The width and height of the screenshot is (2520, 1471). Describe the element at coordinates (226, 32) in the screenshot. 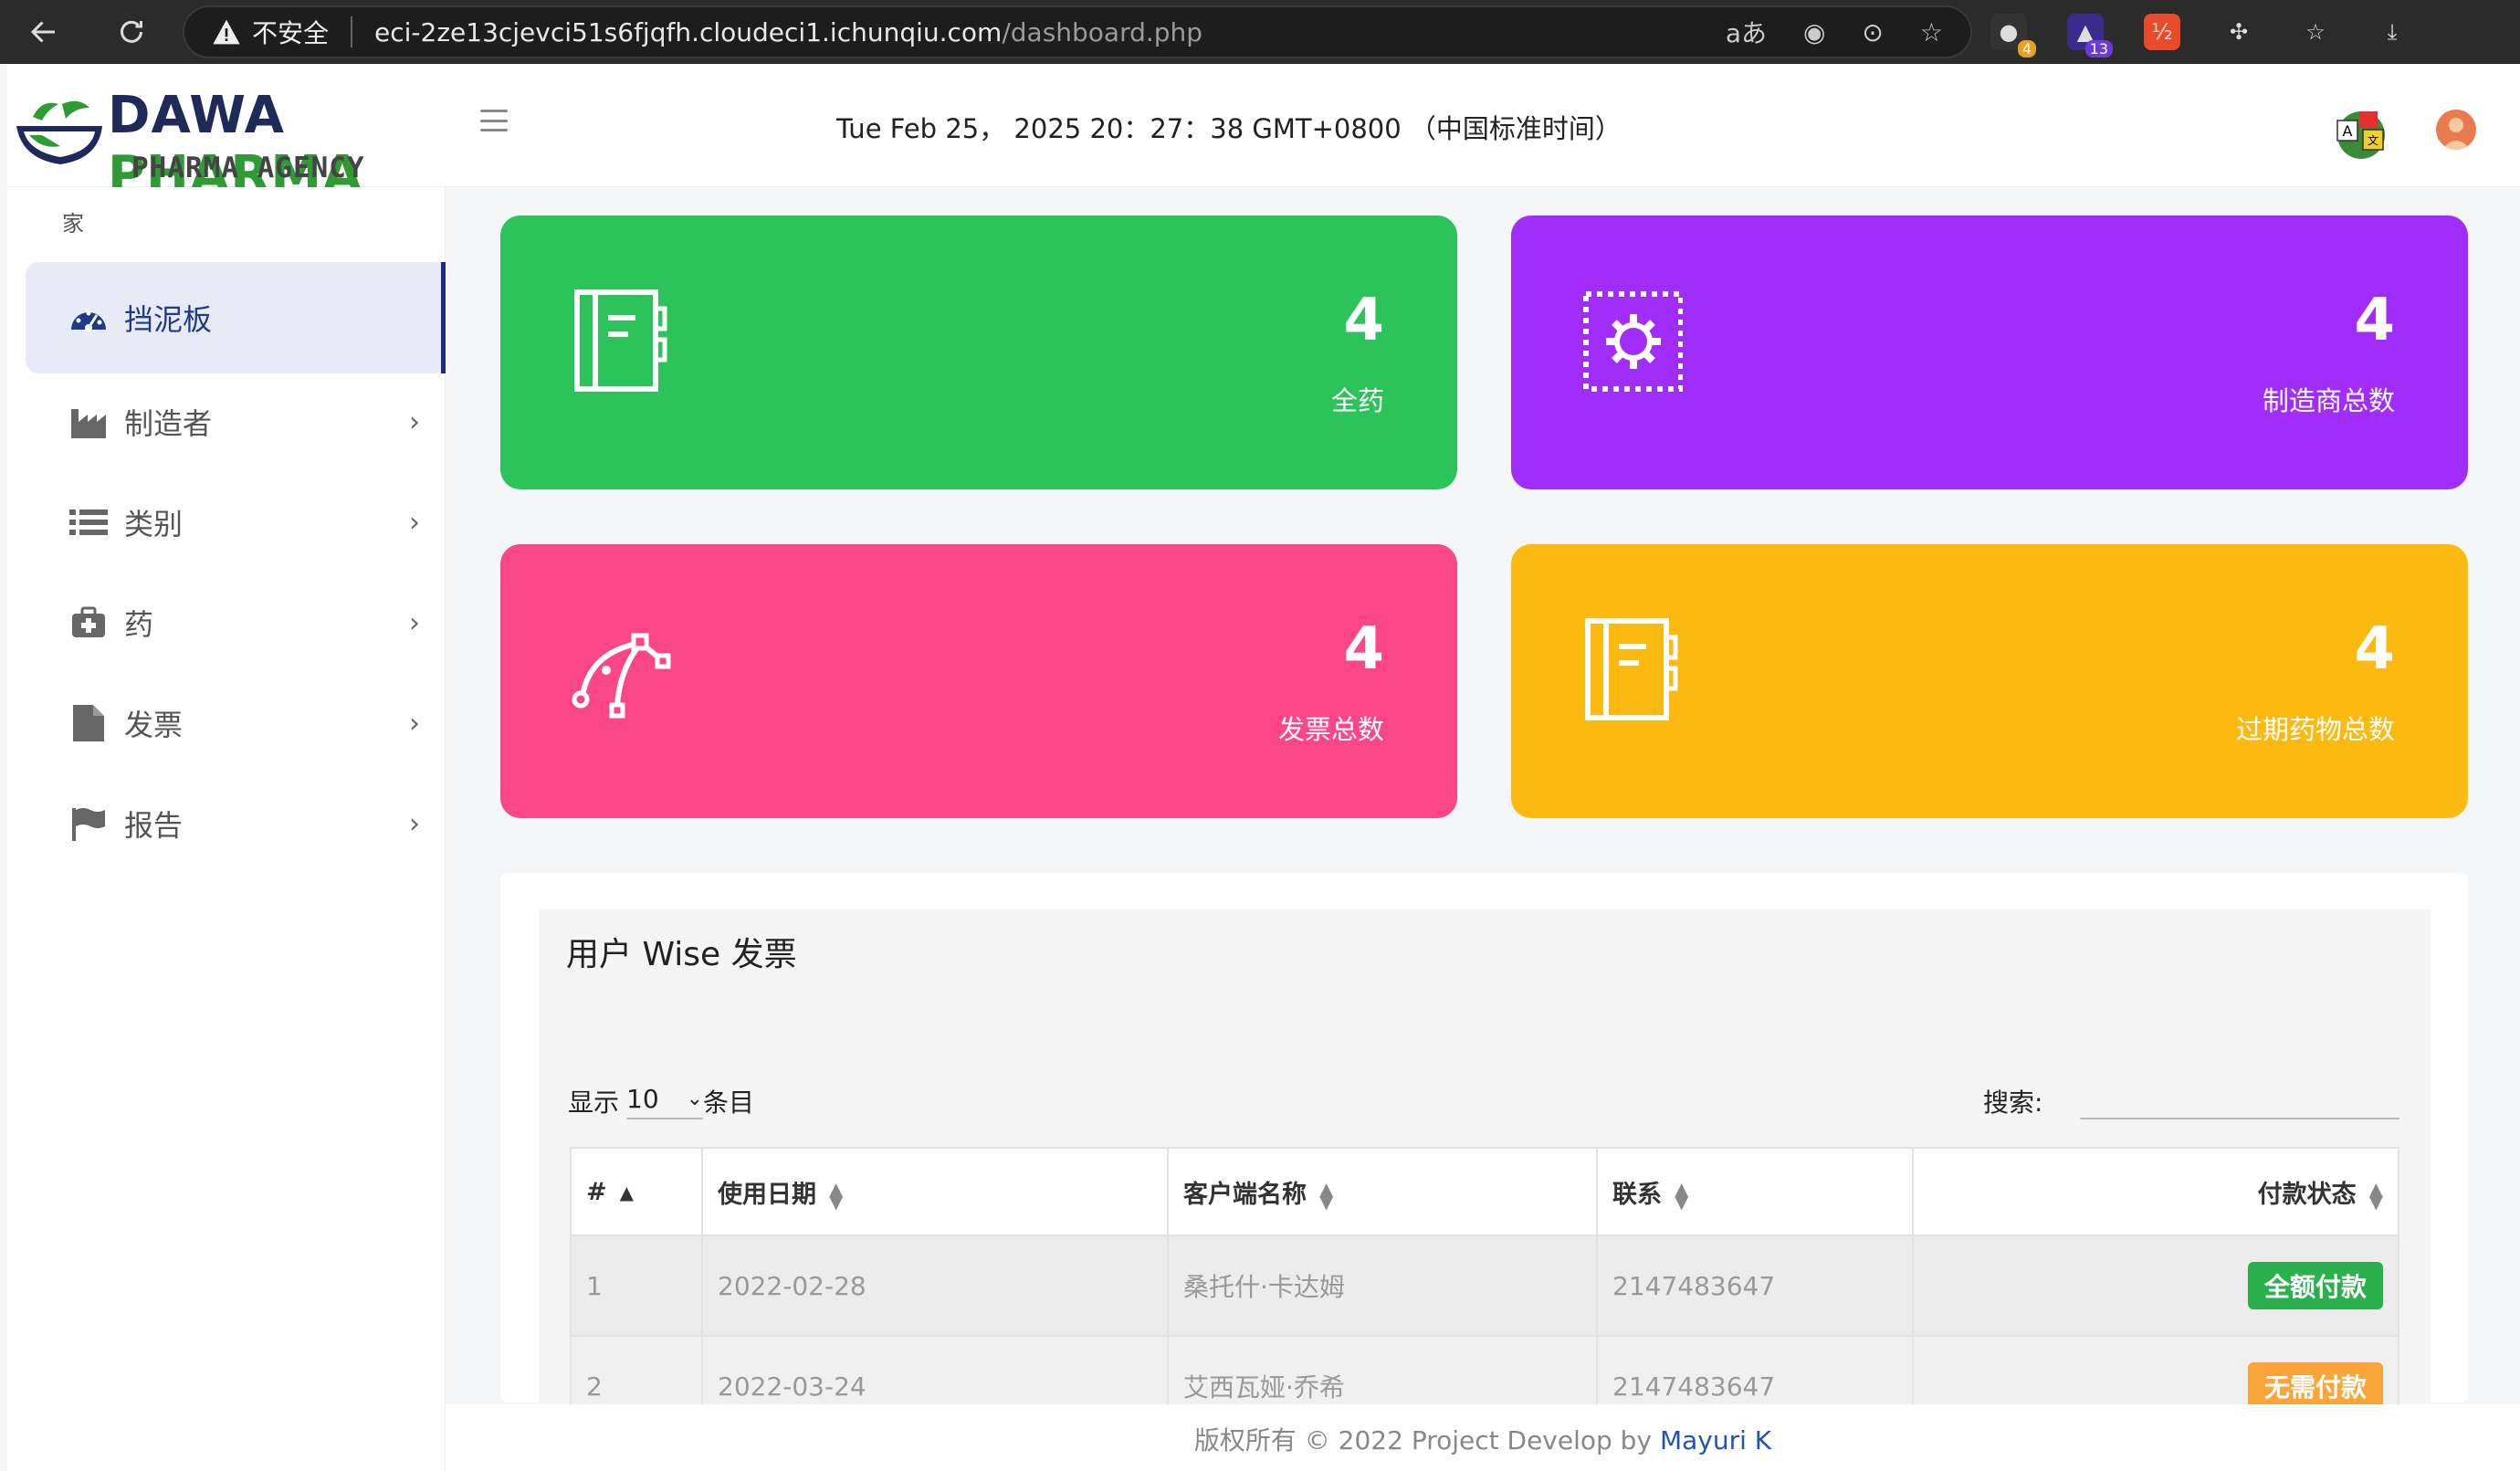

I see `warning-triangle-icon` at that location.